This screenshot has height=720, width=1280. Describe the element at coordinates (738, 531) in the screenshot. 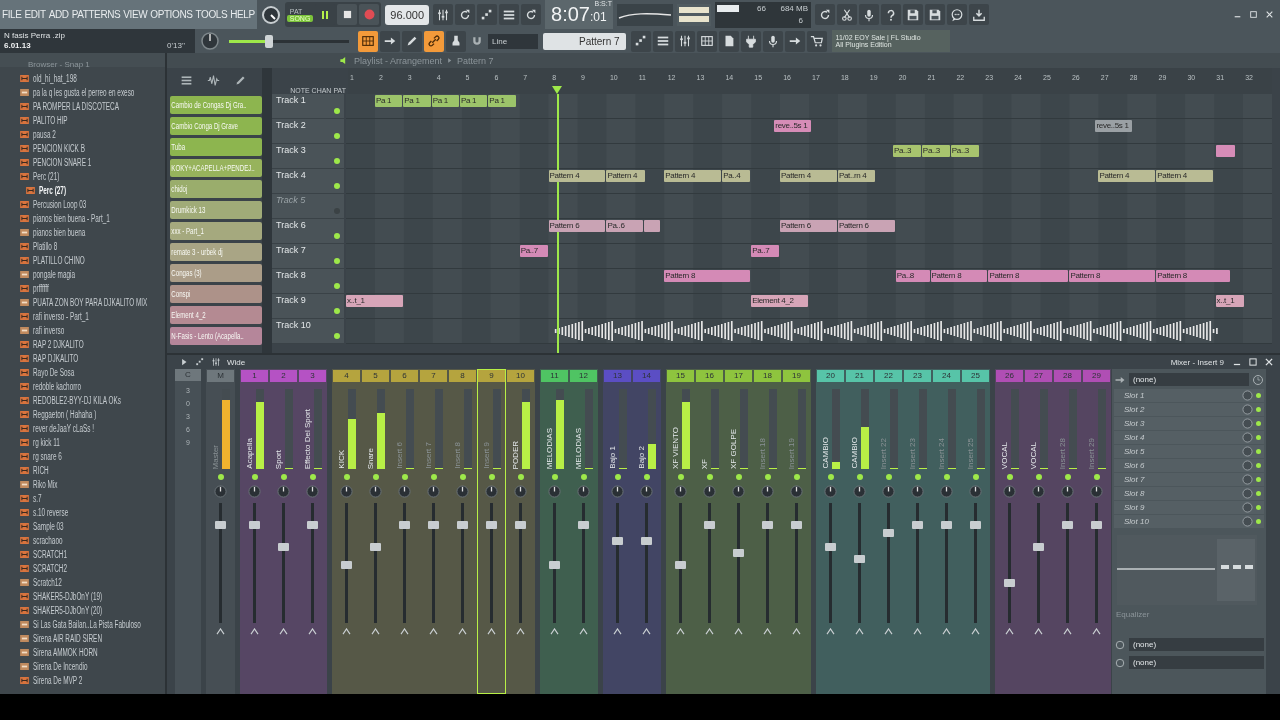

I see `mixer-strip: 17 XF GOLPE` at that location.